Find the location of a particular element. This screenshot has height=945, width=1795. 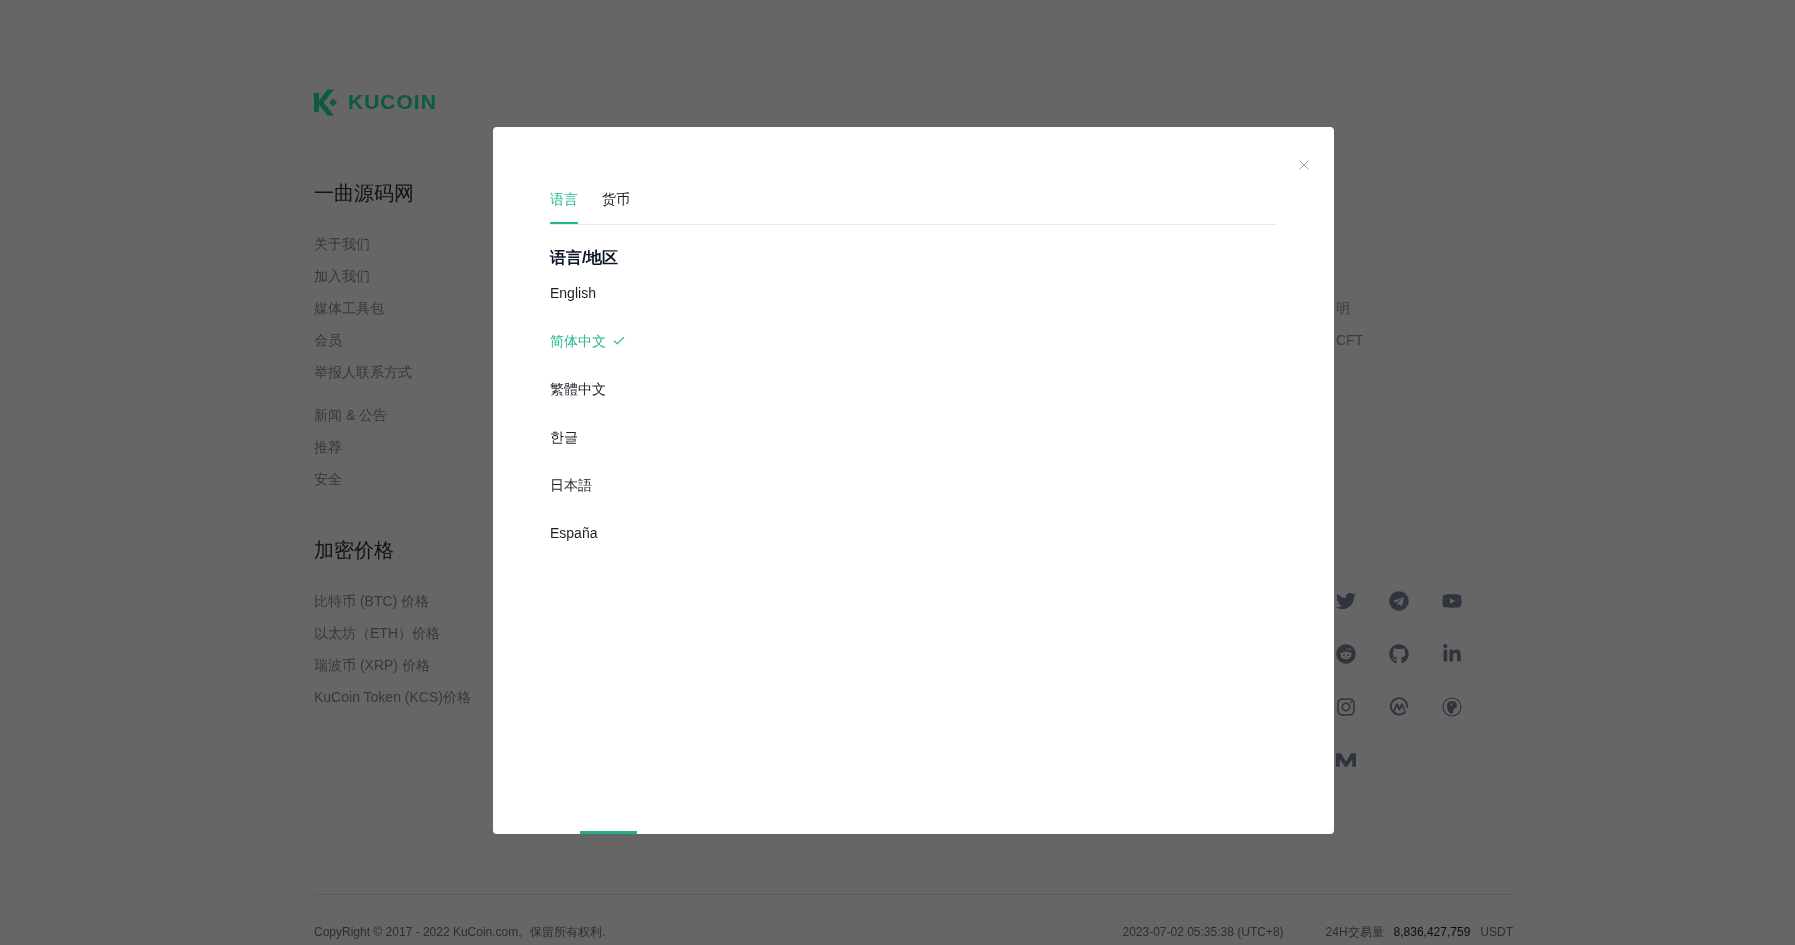

language-option: English is located at coordinates (573, 293).